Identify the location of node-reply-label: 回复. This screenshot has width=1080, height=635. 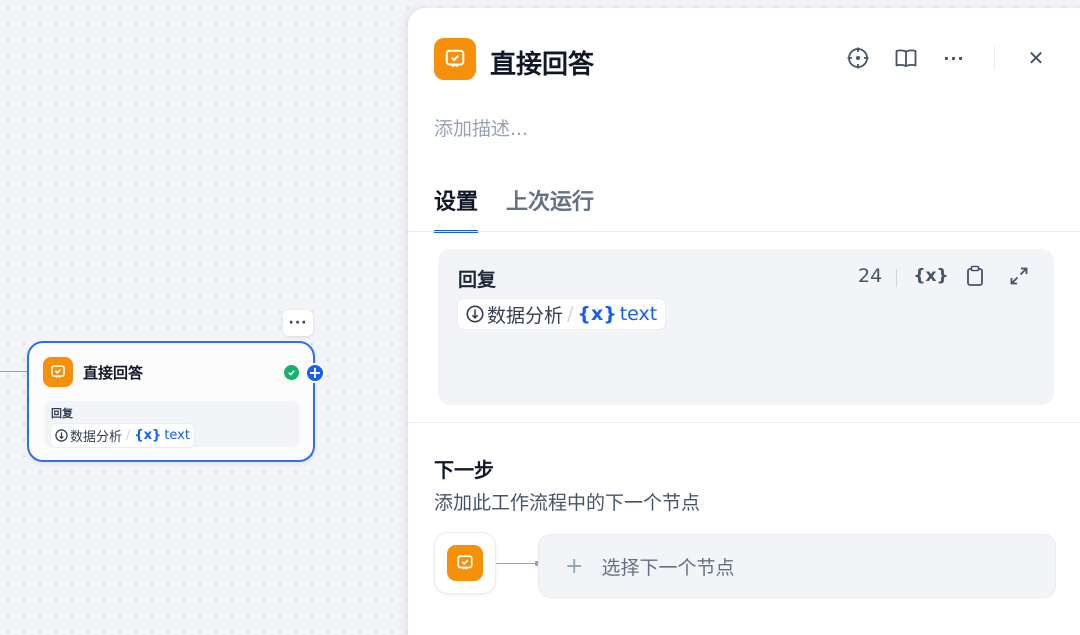
(62, 413).